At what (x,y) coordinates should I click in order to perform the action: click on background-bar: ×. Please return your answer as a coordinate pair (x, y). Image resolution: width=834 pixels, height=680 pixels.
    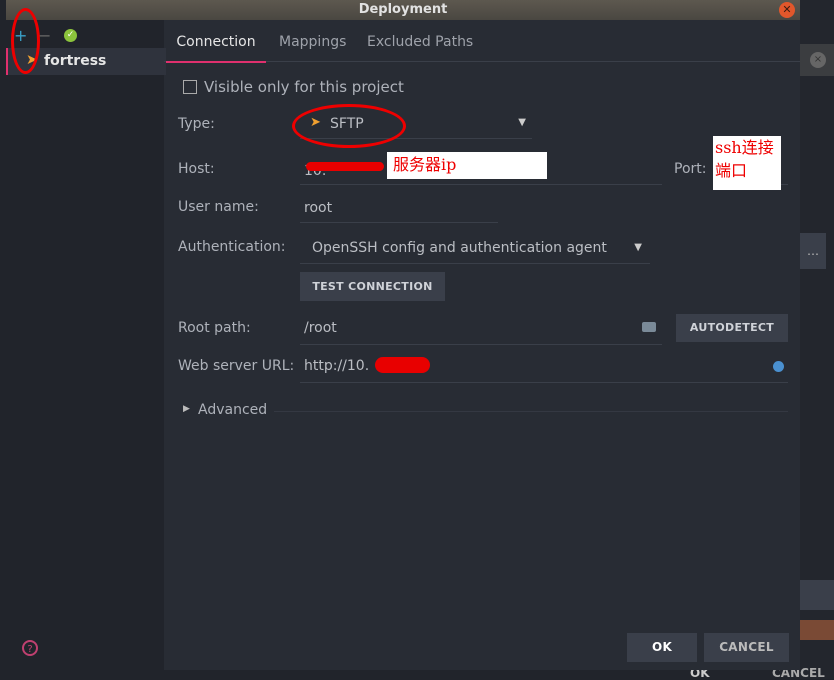
    Looking at the image, I should click on (817, 60).